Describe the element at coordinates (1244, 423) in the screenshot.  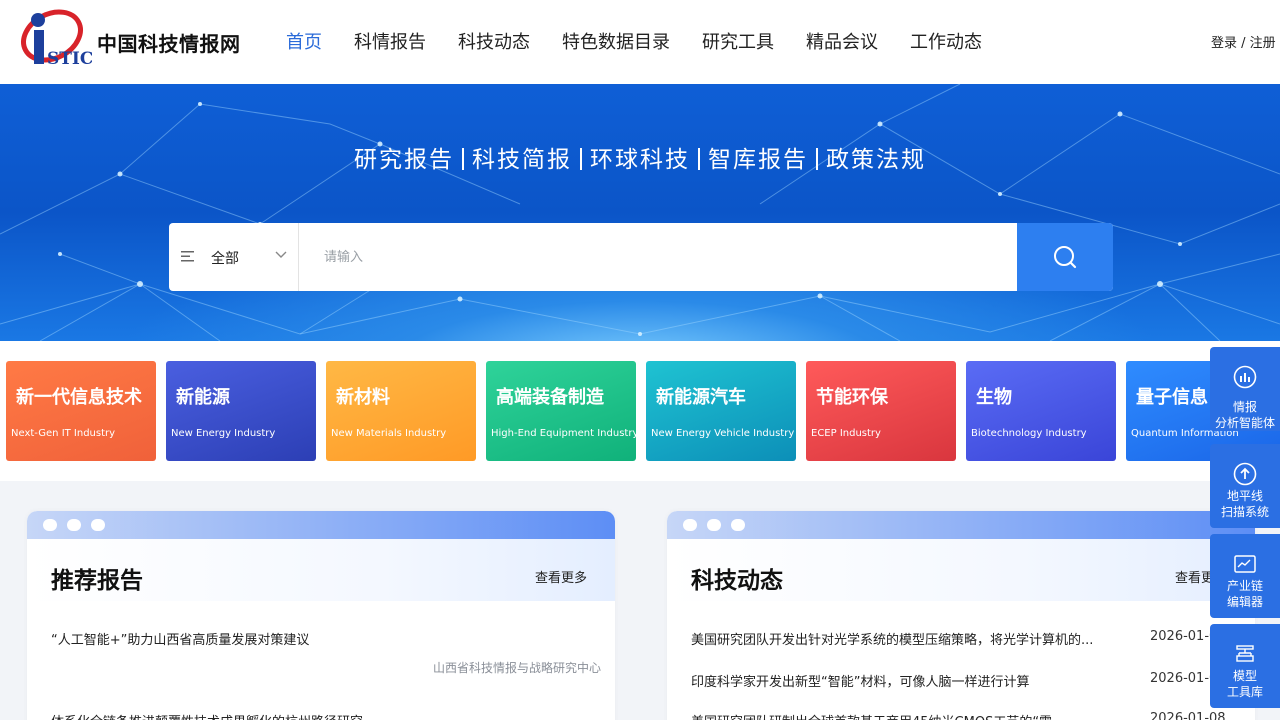
I see `tool-label-line: 分析智能体` at that location.